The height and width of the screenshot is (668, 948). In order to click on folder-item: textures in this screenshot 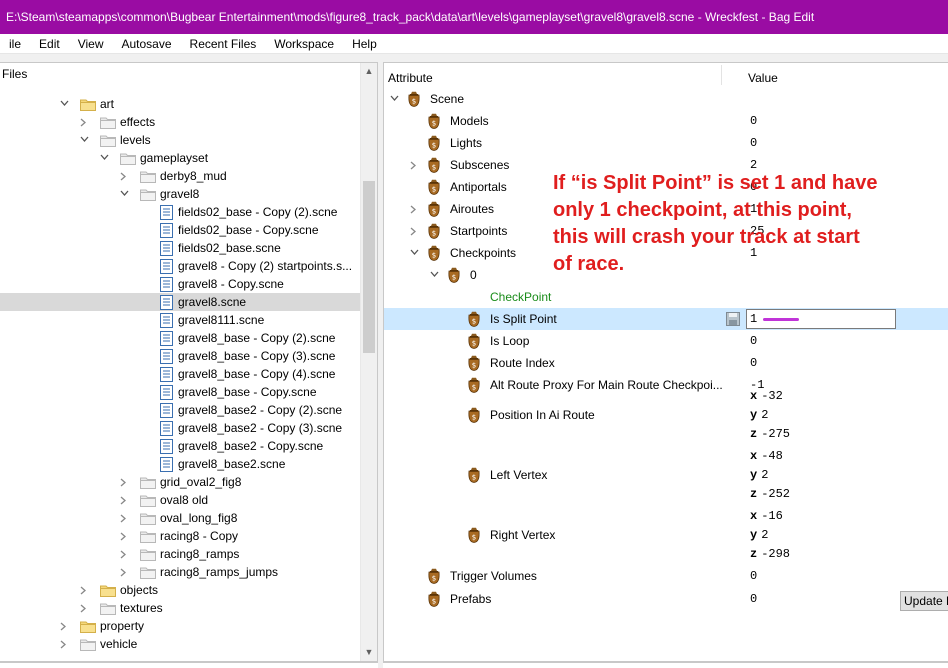, I will do `click(180, 608)`.